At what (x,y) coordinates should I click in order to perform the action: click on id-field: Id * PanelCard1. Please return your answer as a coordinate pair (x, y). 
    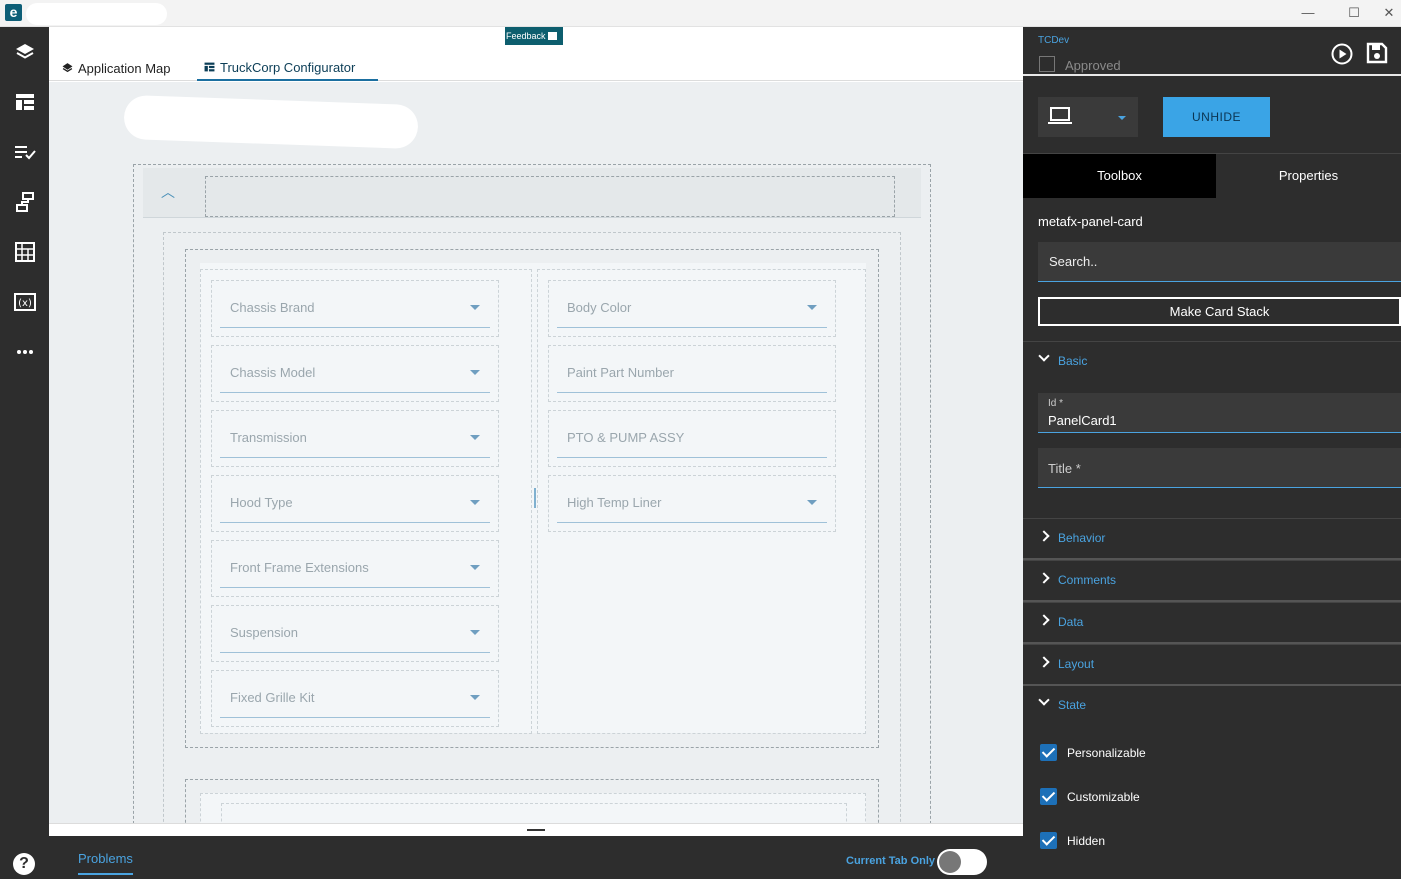
    Looking at the image, I should click on (1219, 413).